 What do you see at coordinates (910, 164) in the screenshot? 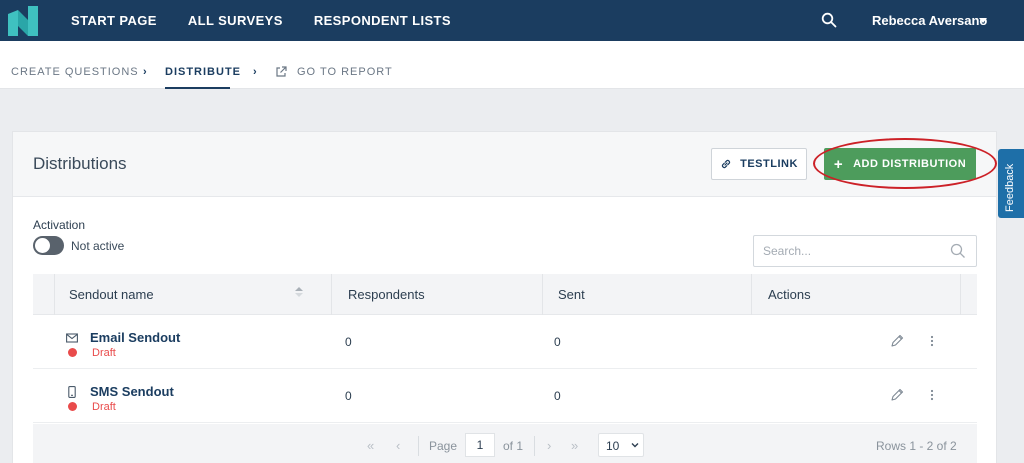
I see `add-distribution-label: ADD DISTRIBUTION` at bounding box center [910, 164].